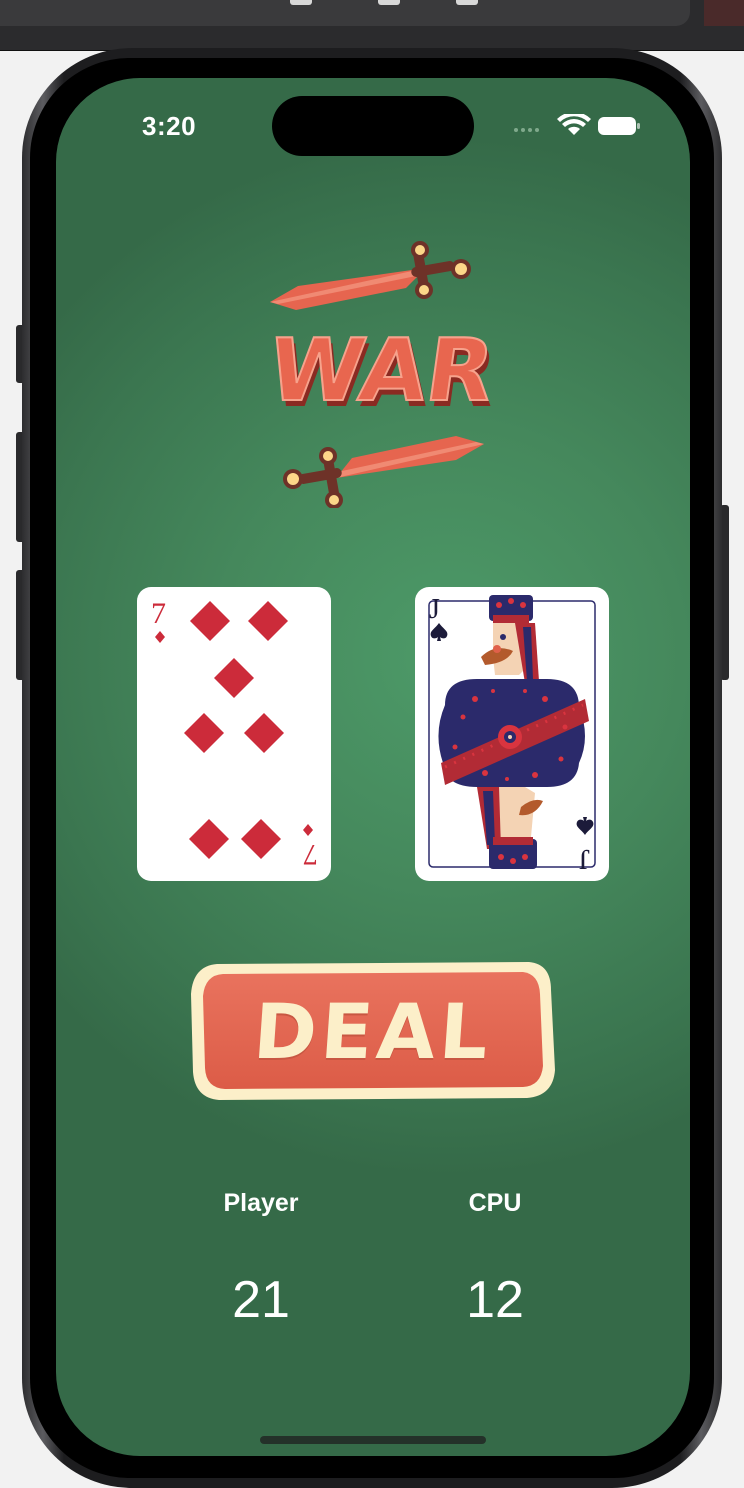  I want to click on player-score-value: 21, so click(261, 1300).